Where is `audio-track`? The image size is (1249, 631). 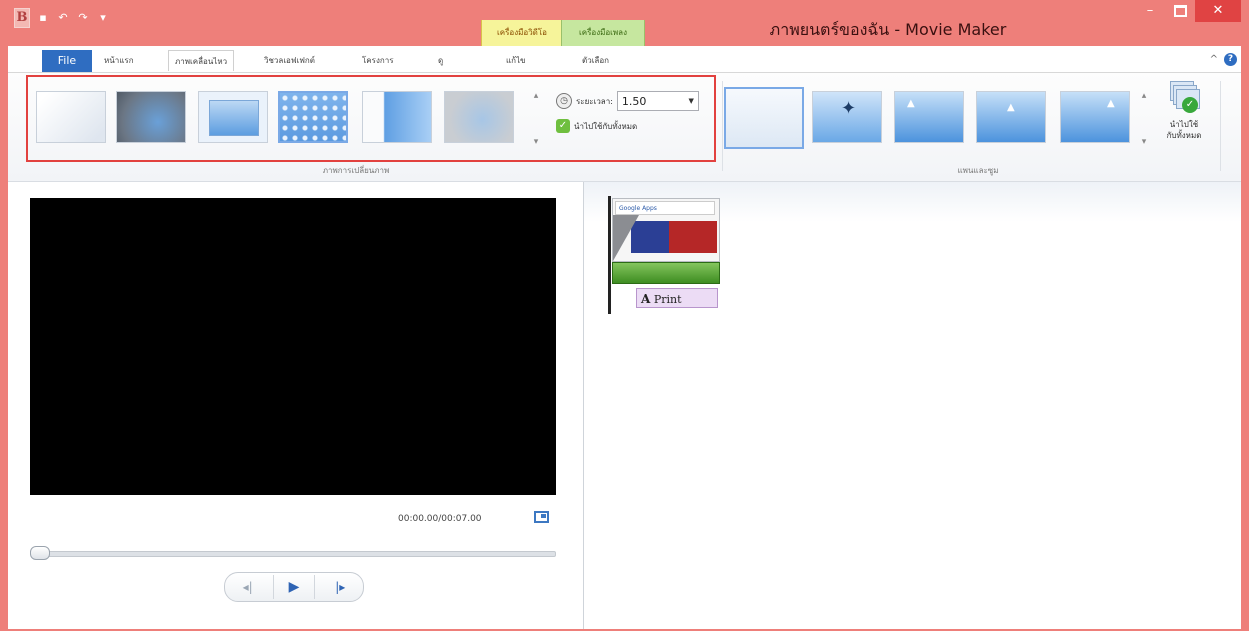 audio-track is located at coordinates (666, 273).